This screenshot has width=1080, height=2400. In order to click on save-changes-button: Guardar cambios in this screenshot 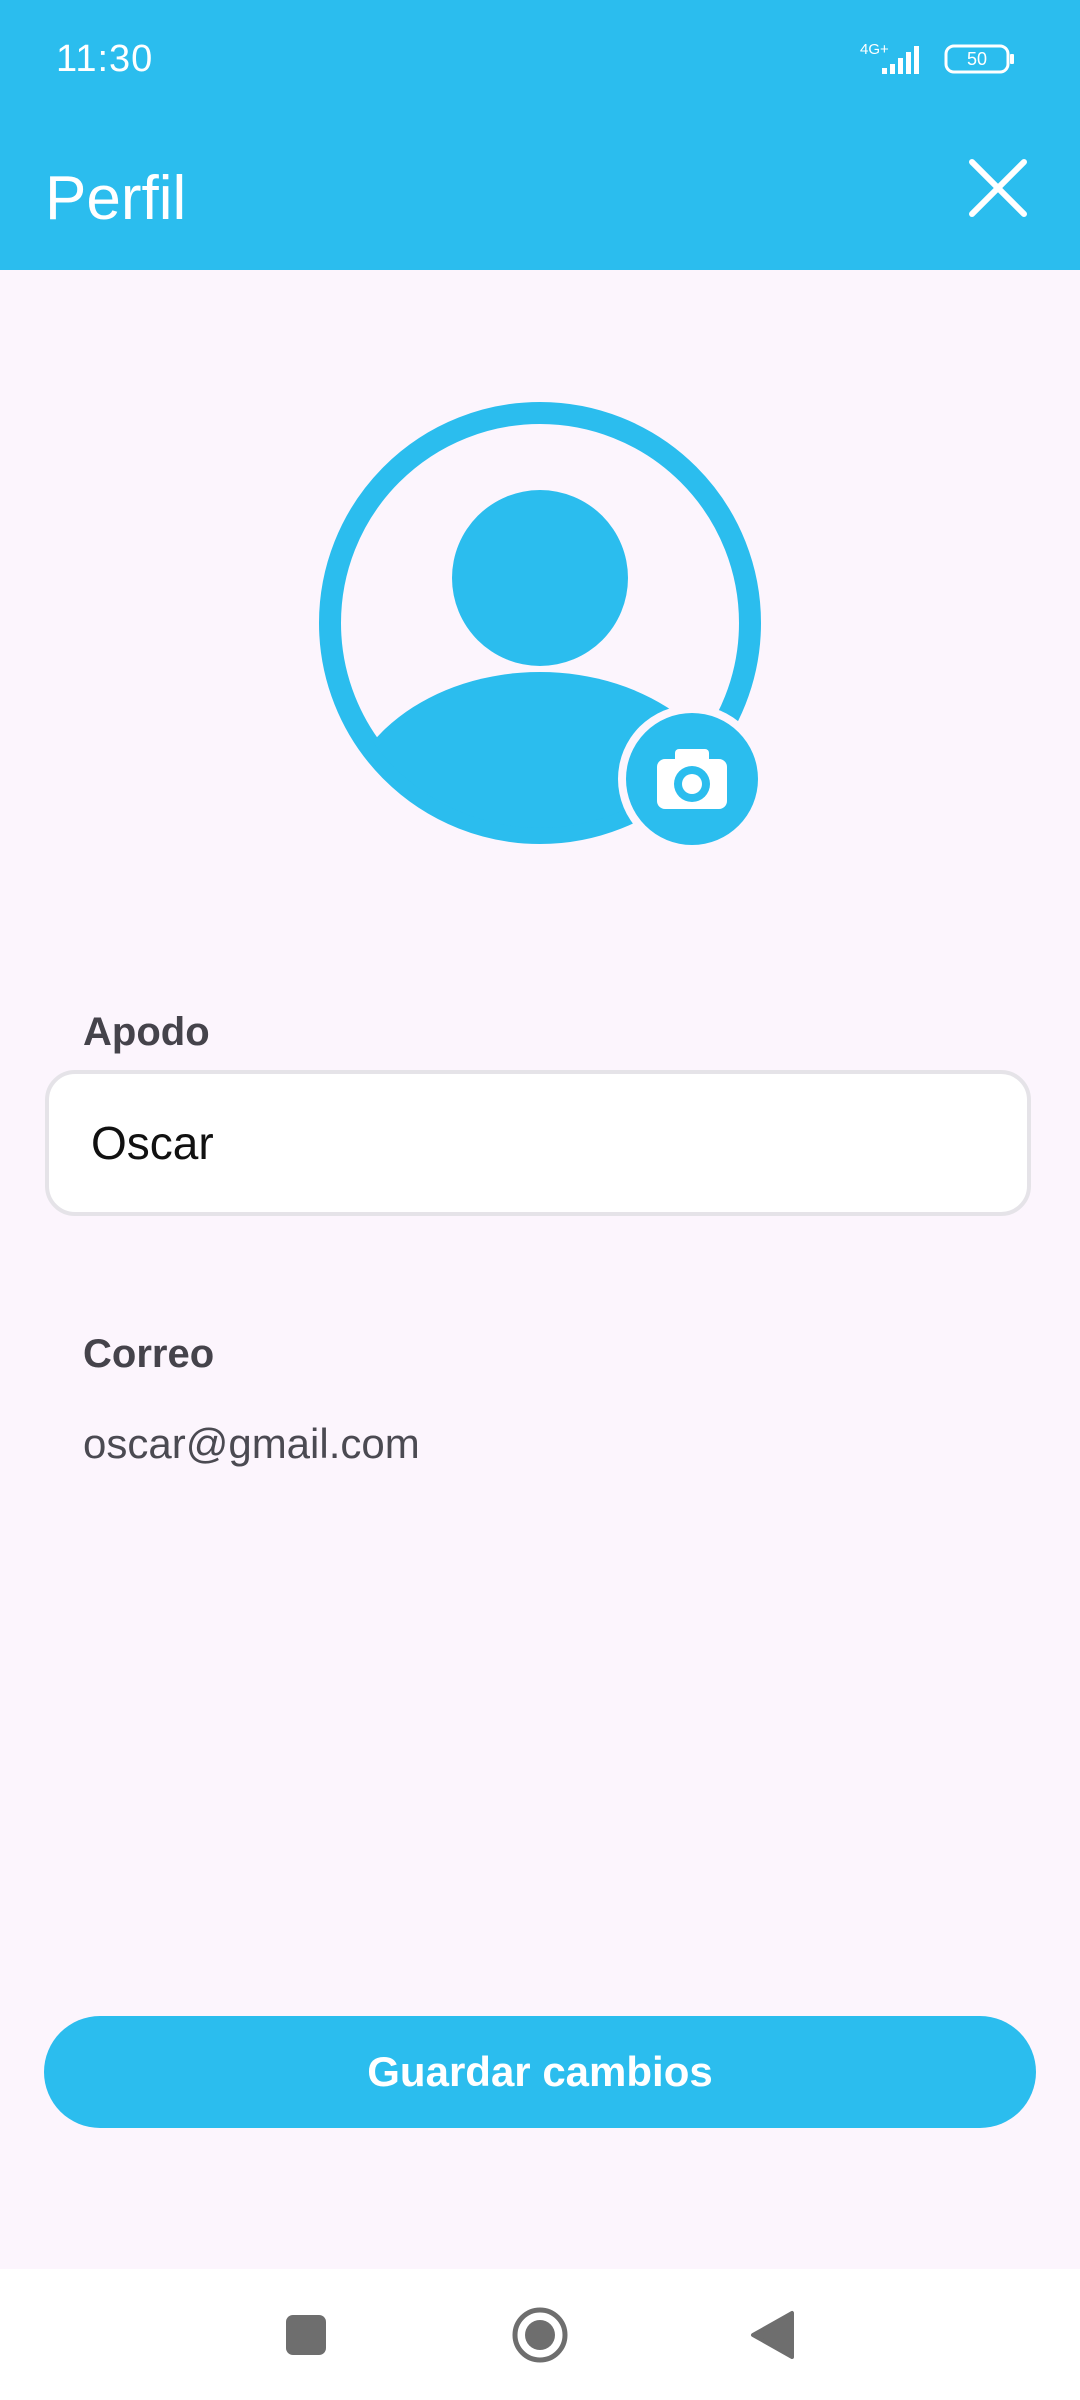, I will do `click(540, 2072)`.